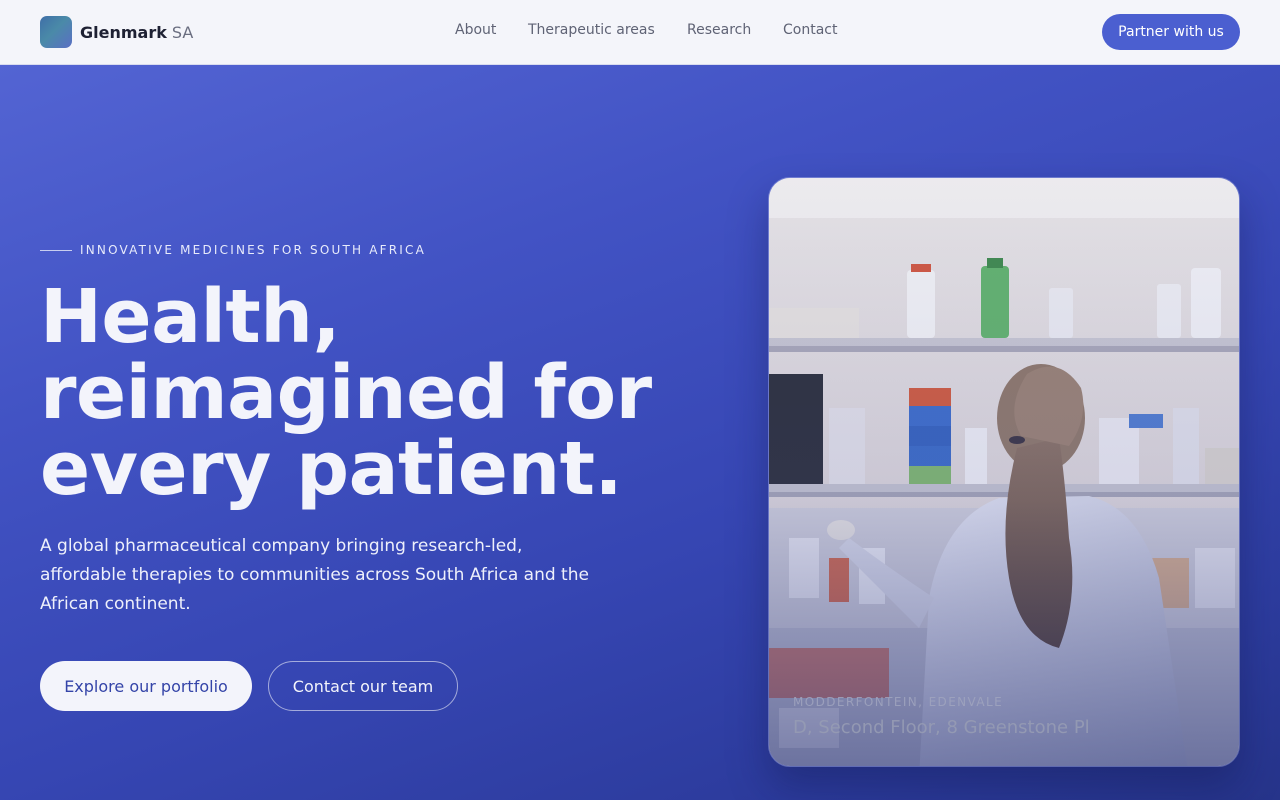  I want to click on nav-link-about: About, so click(475, 30).